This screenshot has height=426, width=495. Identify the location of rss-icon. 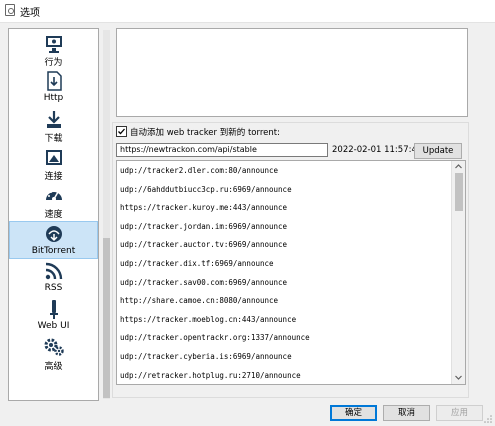
(53, 271).